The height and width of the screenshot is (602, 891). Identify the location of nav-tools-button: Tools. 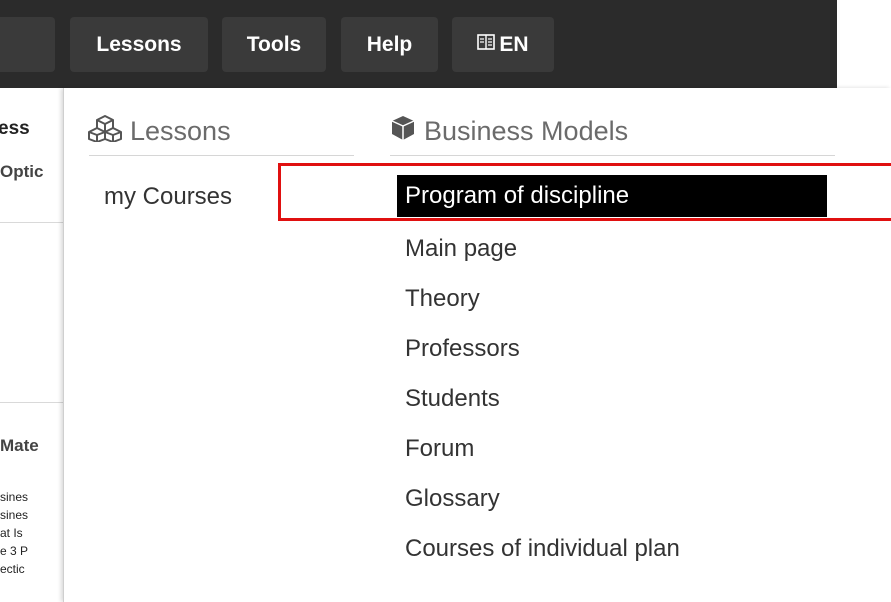
(274, 44).